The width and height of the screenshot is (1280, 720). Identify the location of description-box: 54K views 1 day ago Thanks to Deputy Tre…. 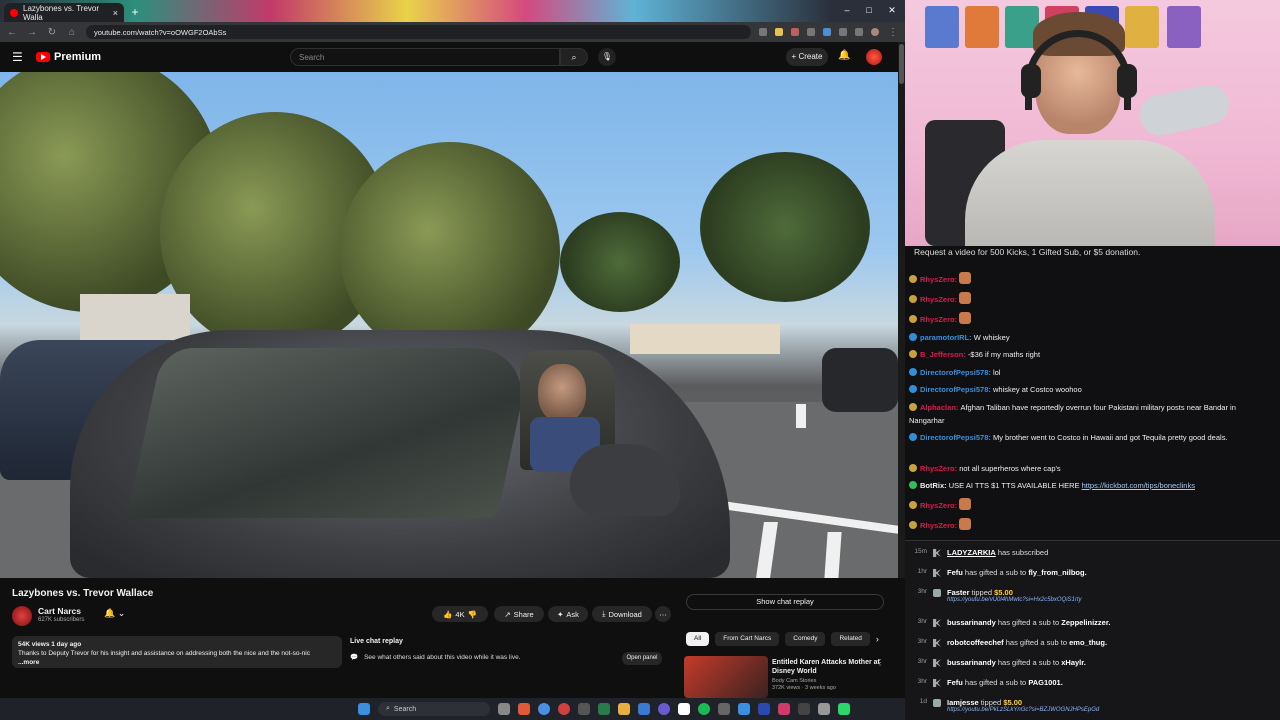
(177, 652).